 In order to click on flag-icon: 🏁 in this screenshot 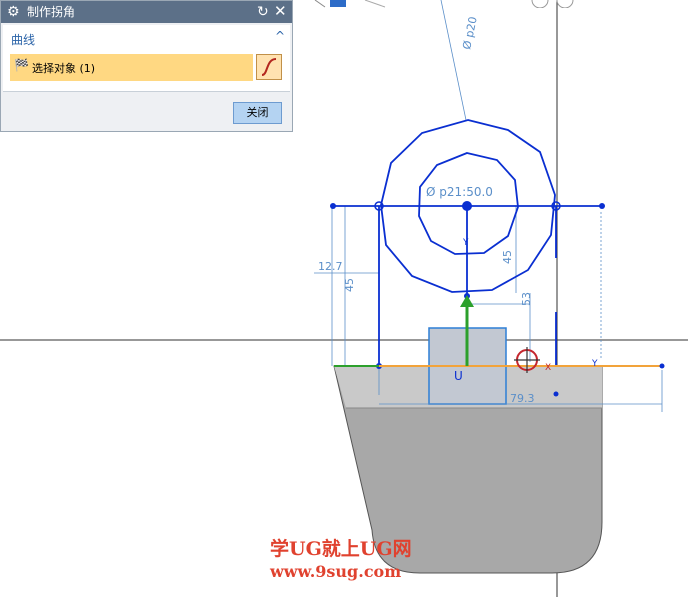, I will do `click(21, 65)`.